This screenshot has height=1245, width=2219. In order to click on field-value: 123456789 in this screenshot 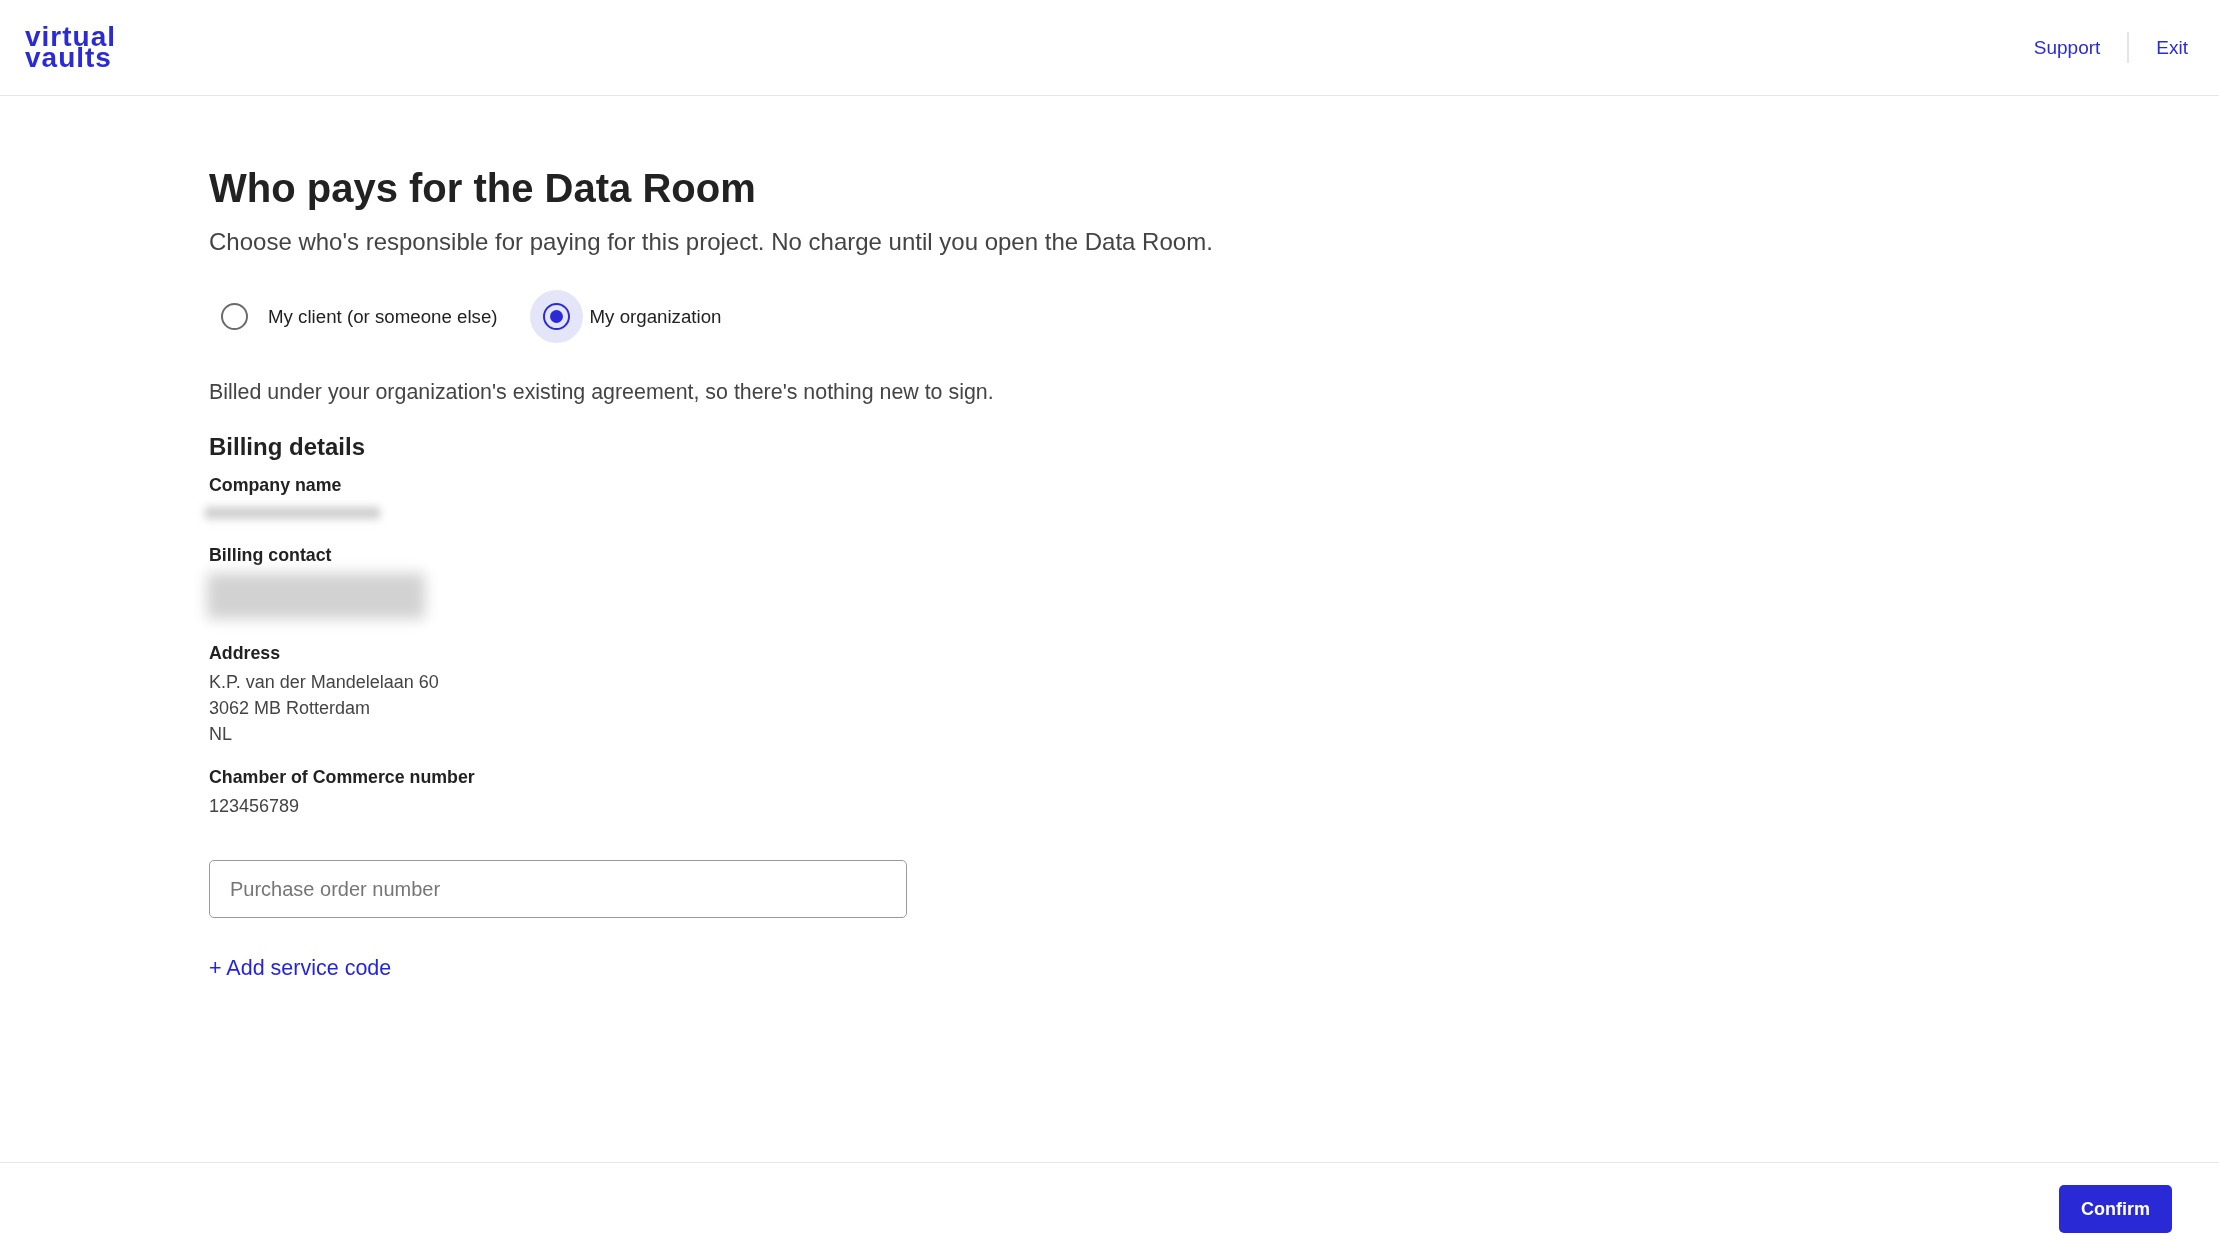, I will do `click(254, 806)`.